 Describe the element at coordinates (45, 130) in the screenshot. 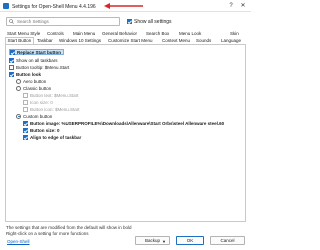

I see `option-label: Button size: 0` at that location.